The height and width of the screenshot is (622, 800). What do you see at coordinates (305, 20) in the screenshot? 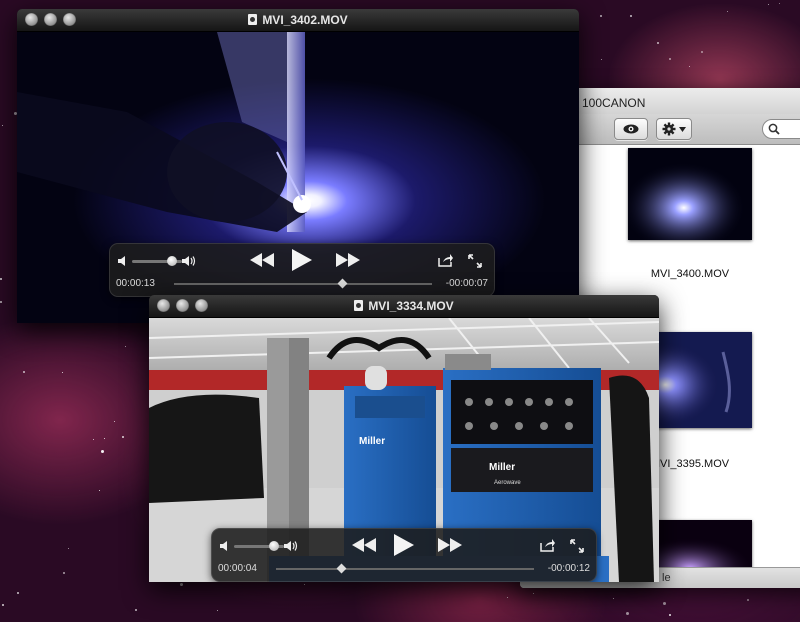
I see `window-title: MVI_3402.MOV` at bounding box center [305, 20].